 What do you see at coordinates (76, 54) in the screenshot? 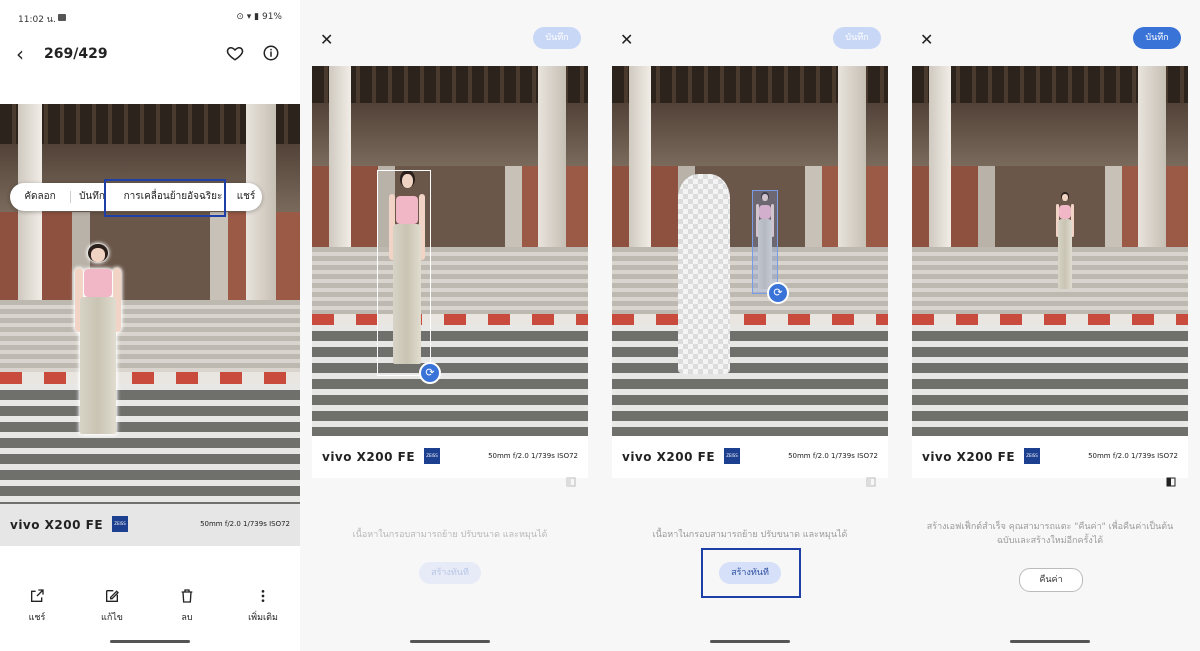
I see `photo-counter: 269/429` at bounding box center [76, 54].